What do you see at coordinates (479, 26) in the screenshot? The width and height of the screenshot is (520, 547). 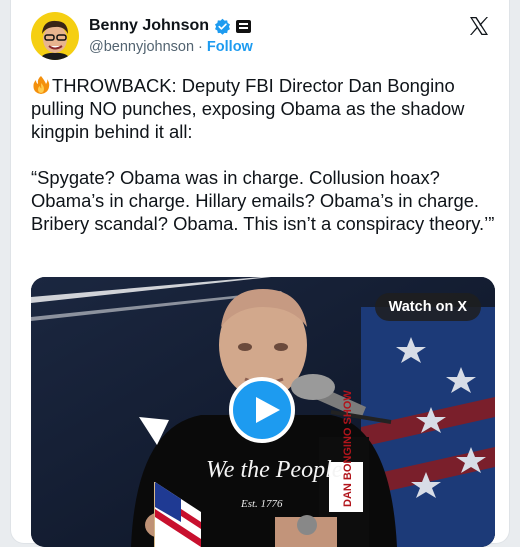 I see `x-logo-icon` at bounding box center [479, 26].